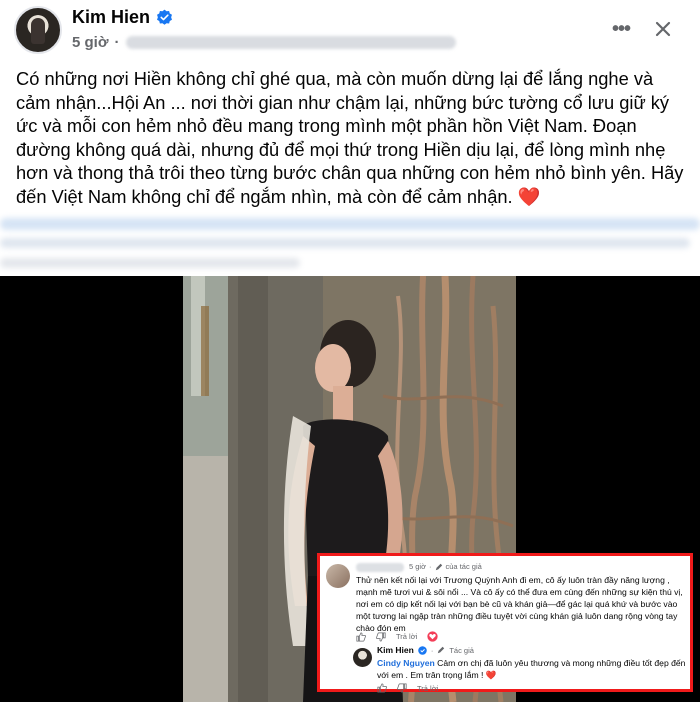  I want to click on reply-author-avatar, so click(362, 657).